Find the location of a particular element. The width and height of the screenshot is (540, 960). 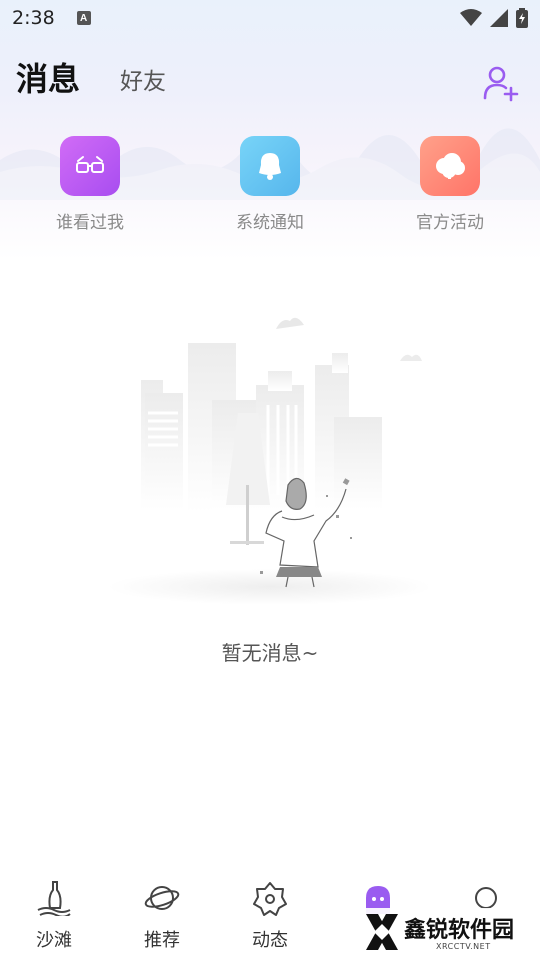

nav-item-recommend: 推荐 is located at coordinates (162, 916).